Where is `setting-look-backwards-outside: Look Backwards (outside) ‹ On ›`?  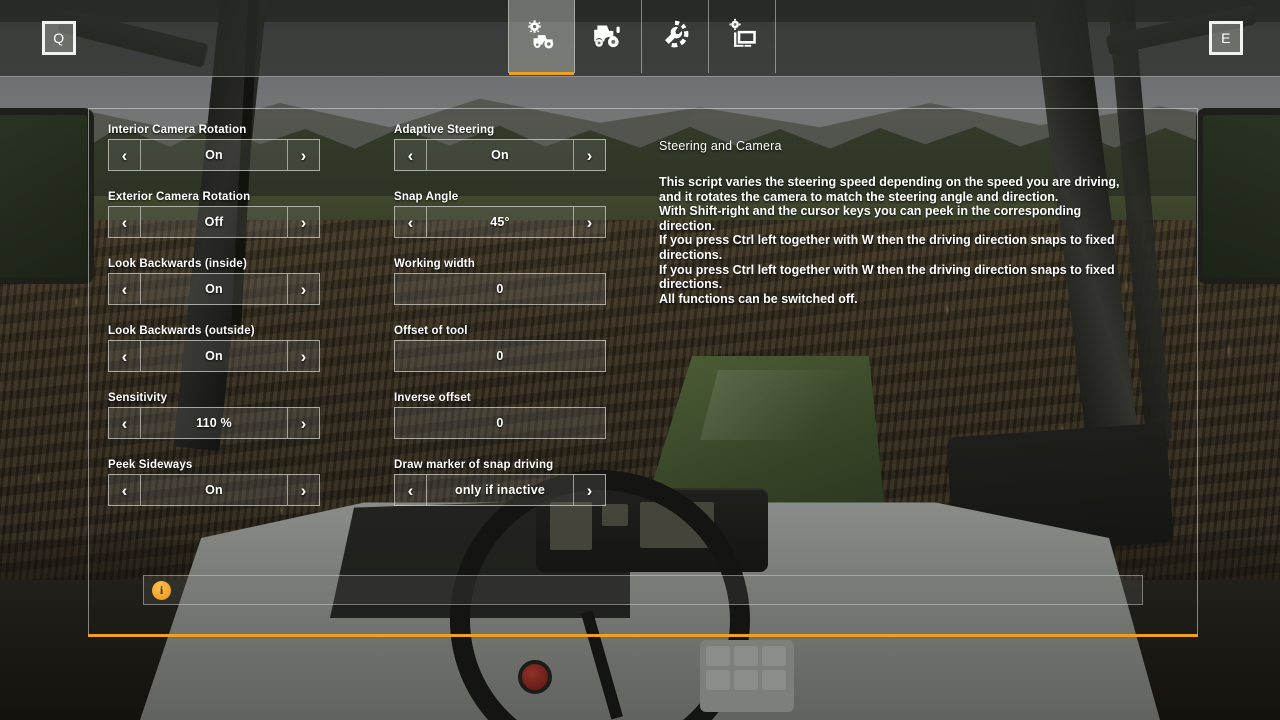
setting-look-backwards-outside: Look Backwards (outside) ‹ On › is located at coordinates (214, 348).